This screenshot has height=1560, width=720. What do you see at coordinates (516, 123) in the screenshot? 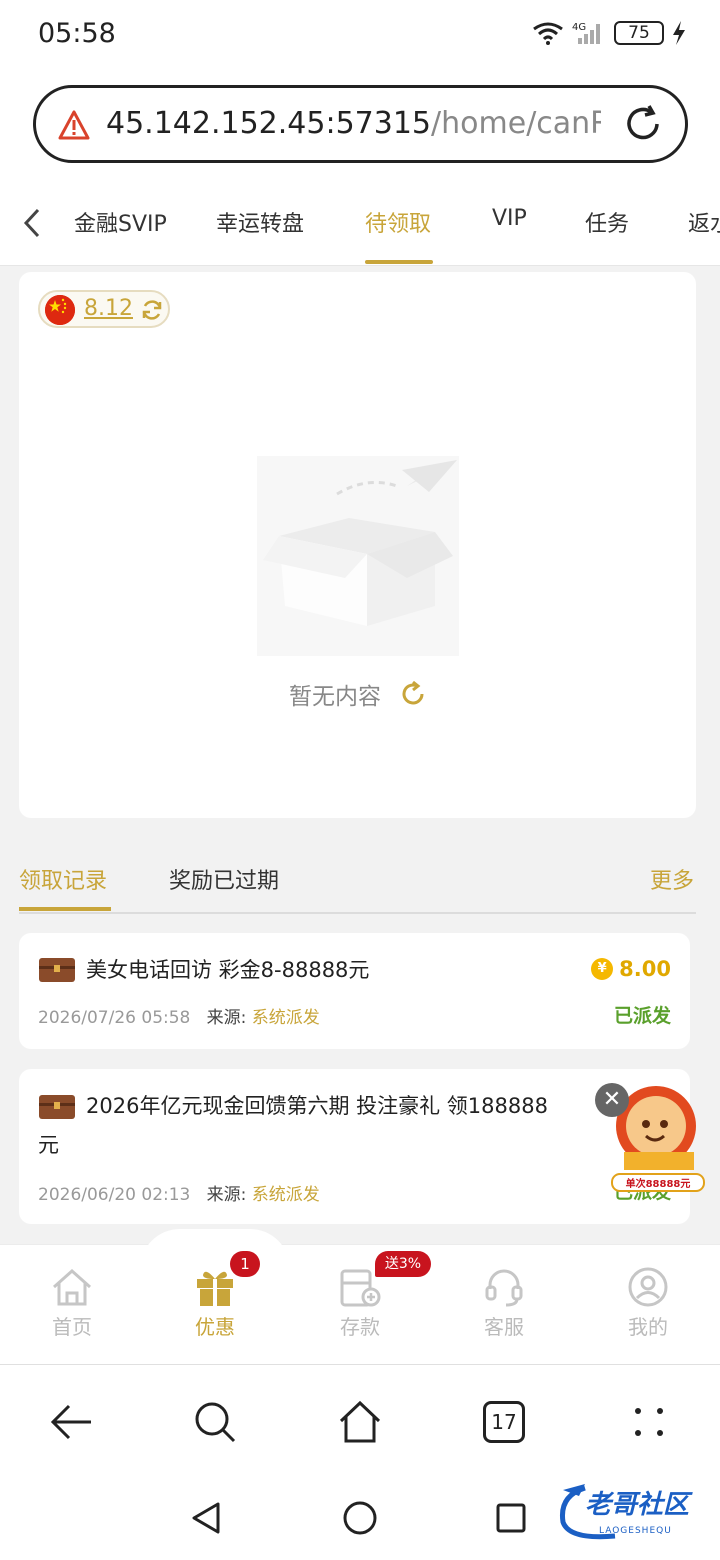
I see `url-path: /home/canRe` at bounding box center [516, 123].